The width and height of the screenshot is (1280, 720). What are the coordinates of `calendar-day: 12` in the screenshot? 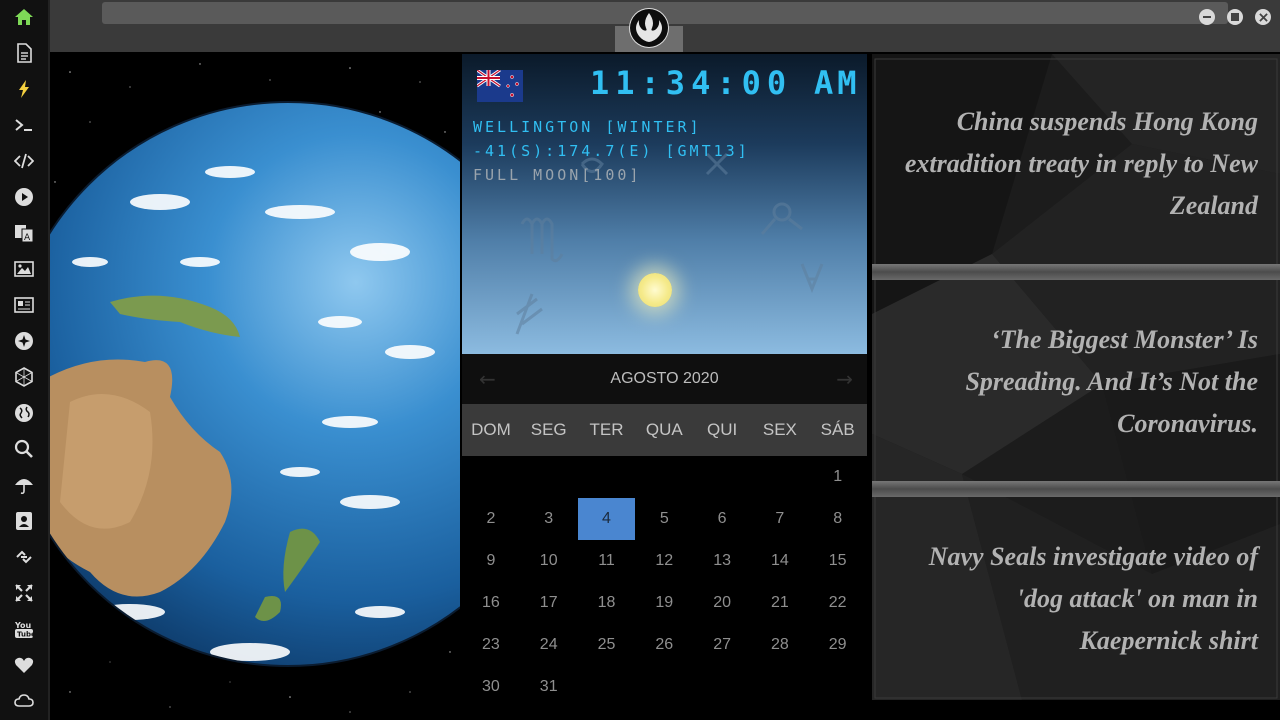 It's located at (664, 561).